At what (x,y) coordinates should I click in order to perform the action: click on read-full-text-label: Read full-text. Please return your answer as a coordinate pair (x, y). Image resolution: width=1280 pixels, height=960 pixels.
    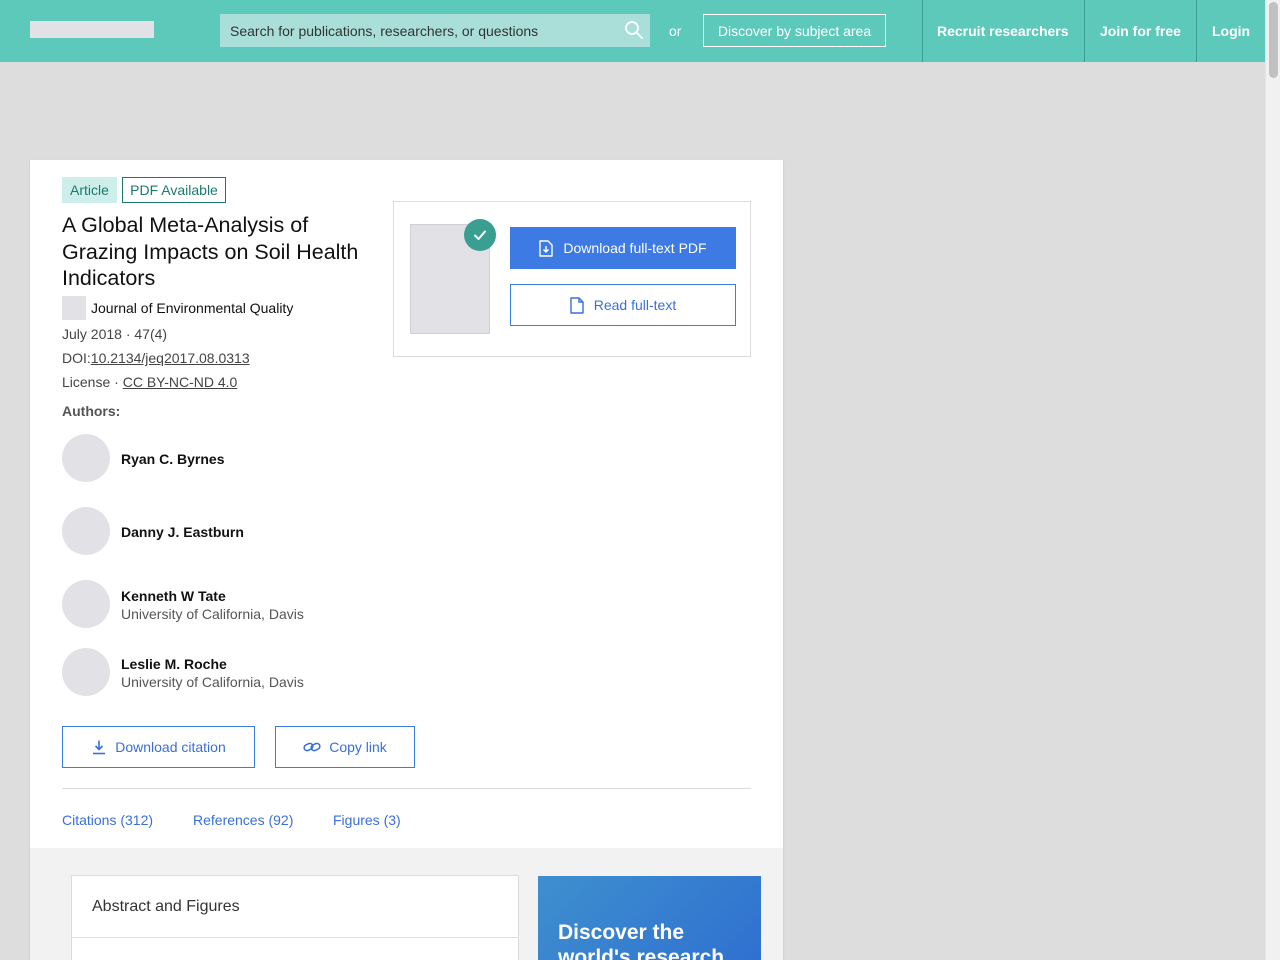
    Looking at the image, I should click on (635, 305).